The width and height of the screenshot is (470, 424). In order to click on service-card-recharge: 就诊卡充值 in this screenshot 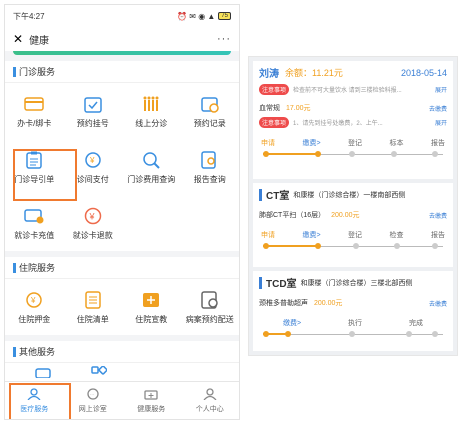, I will do `click(34, 223)`.